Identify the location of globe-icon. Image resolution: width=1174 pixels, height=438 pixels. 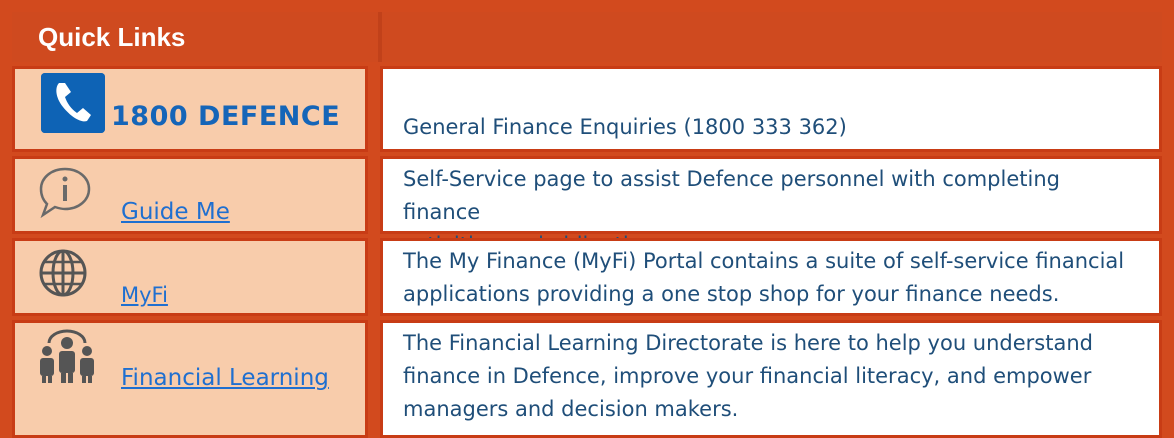
(63, 273).